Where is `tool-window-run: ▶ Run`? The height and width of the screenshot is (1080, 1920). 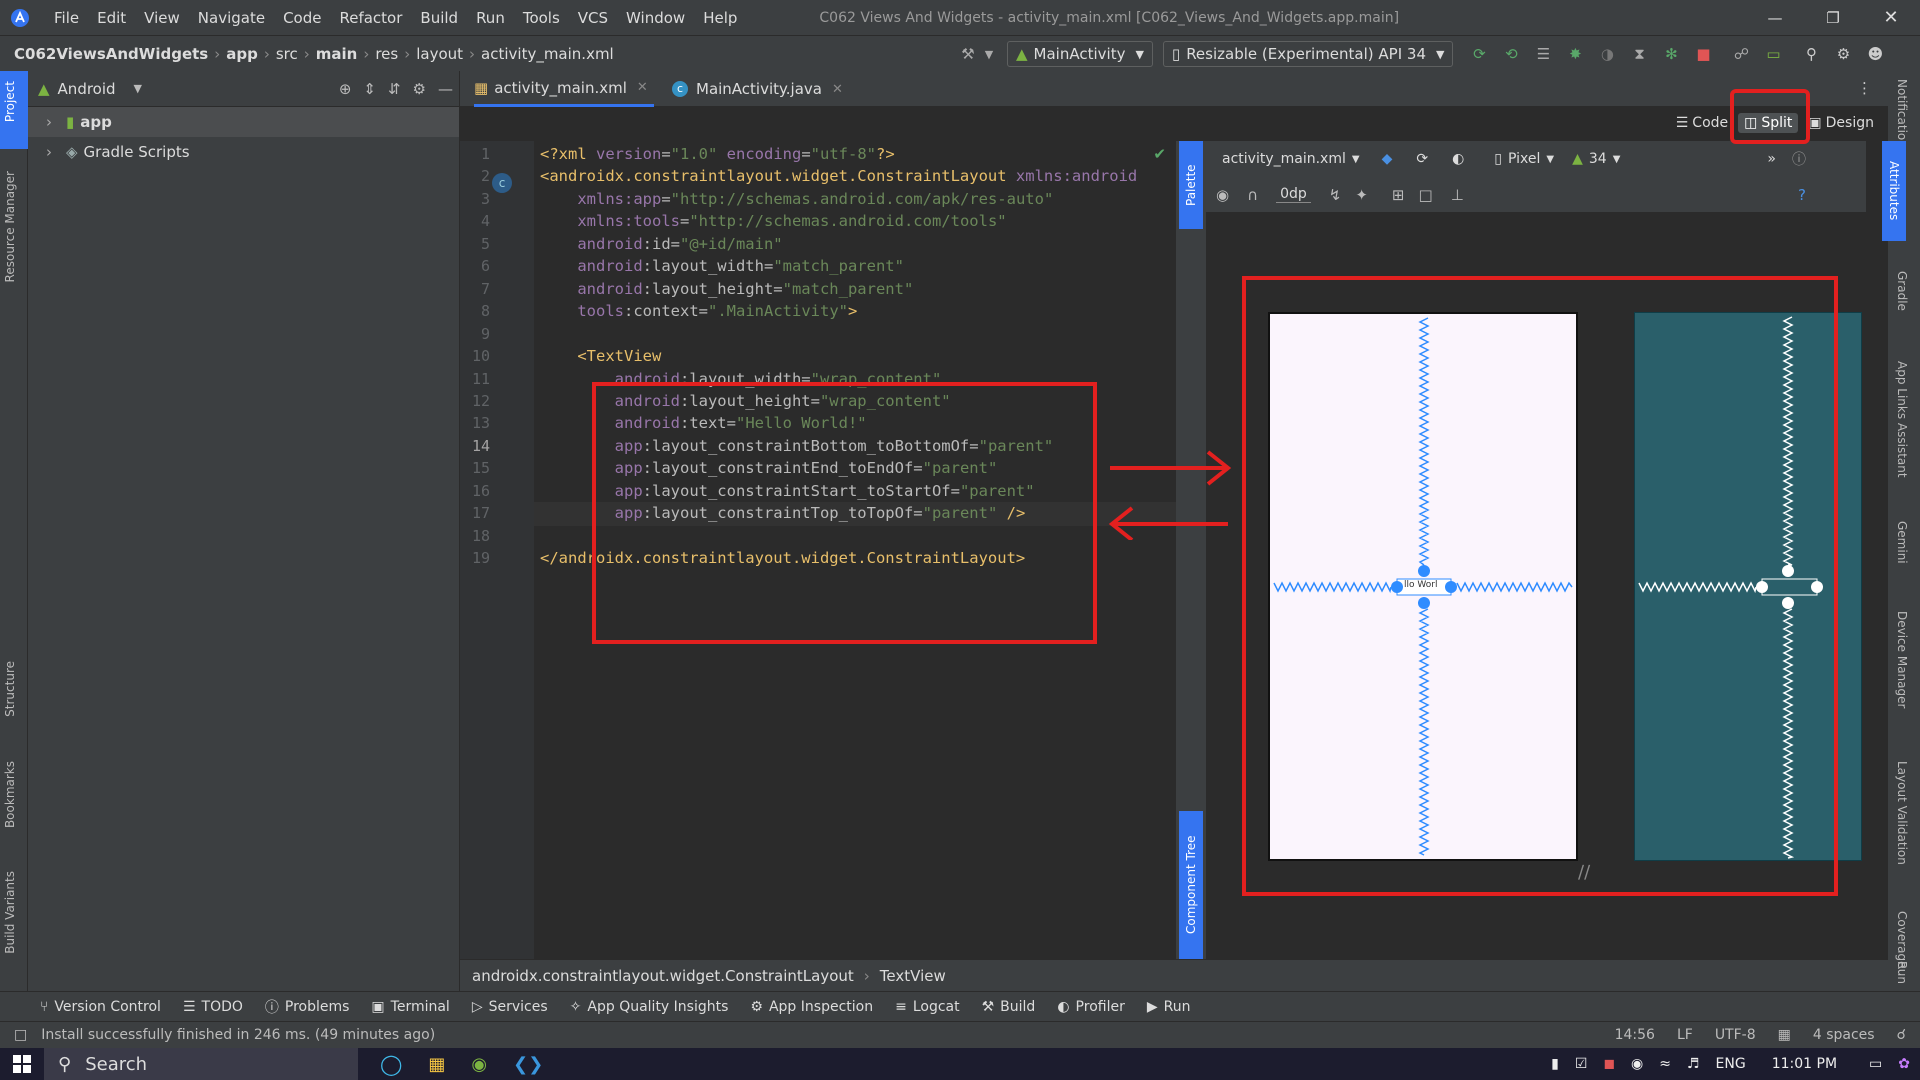 tool-window-run: ▶ Run is located at coordinates (1169, 1007).